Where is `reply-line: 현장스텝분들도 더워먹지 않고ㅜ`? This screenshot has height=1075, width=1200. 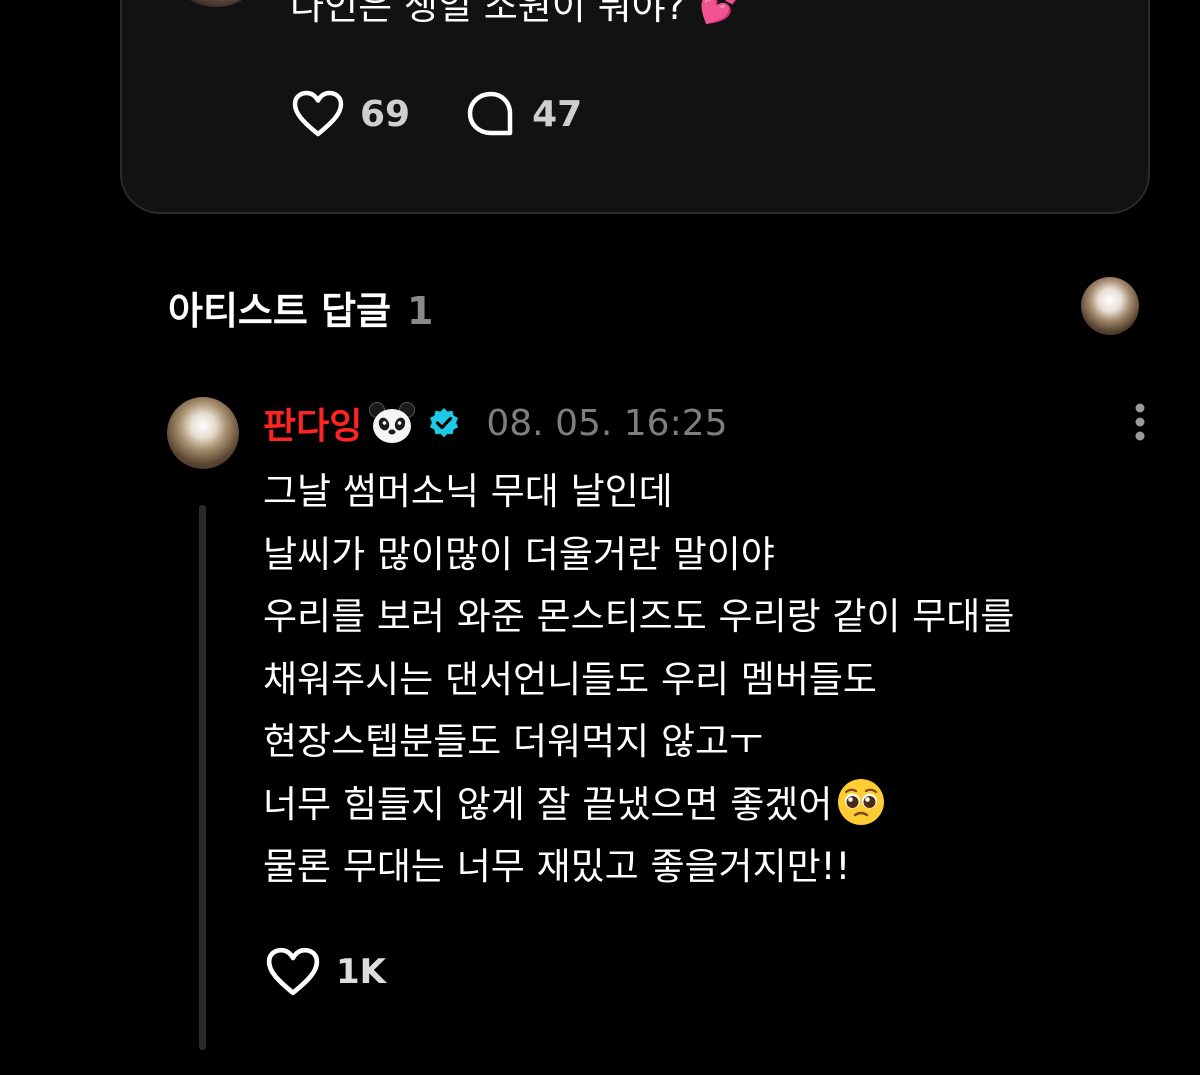
reply-line: 현장스텝분들도 더워먹지 않고ㅜ is located at coordinates (513, 741).